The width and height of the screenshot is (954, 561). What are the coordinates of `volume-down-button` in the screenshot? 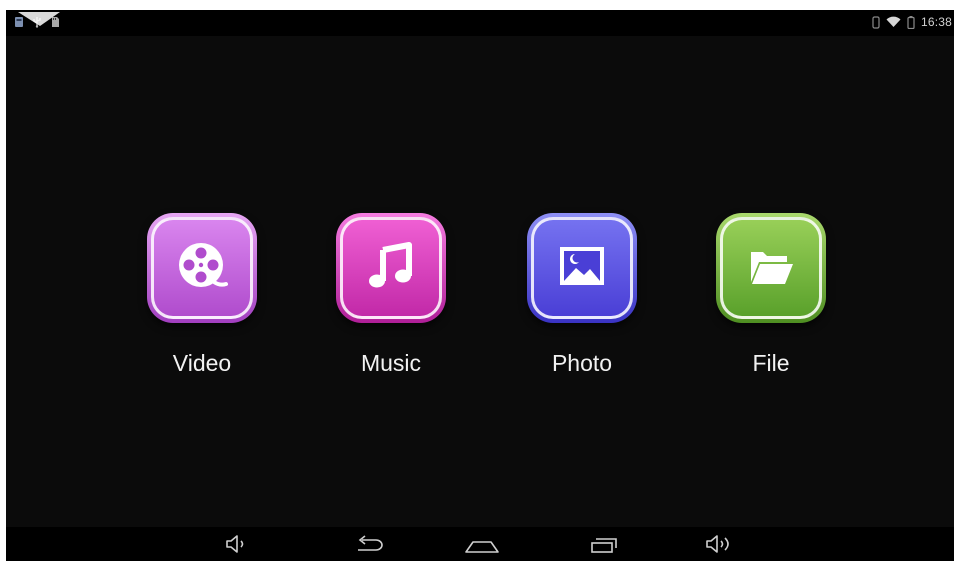 It's located at (238, 544).